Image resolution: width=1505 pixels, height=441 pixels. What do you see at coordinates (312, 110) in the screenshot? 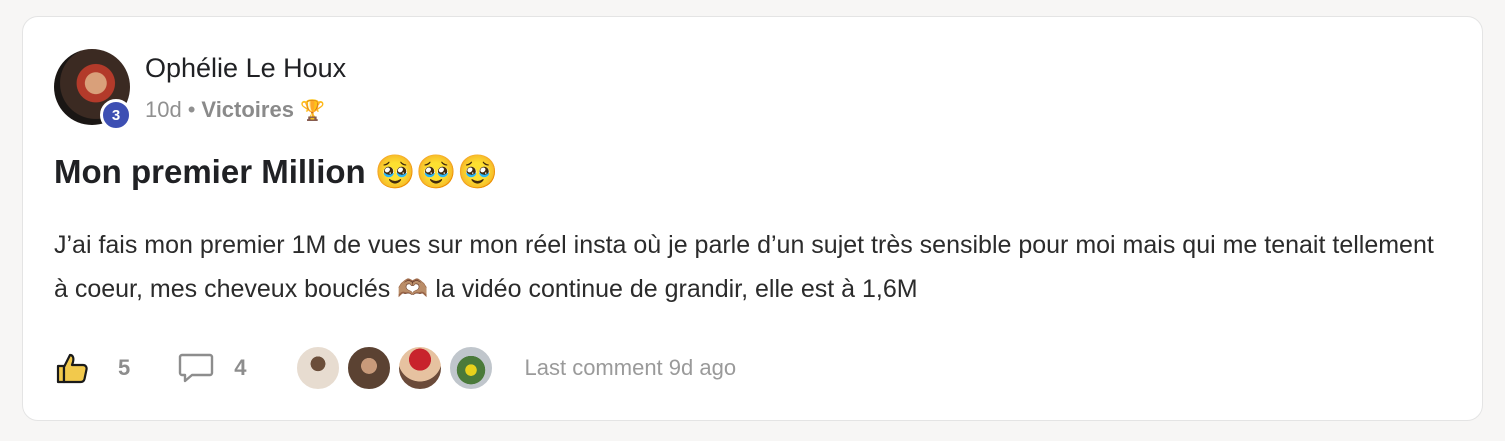
I see `trophy-icon: 🏆` at bounding box center [312, 110].